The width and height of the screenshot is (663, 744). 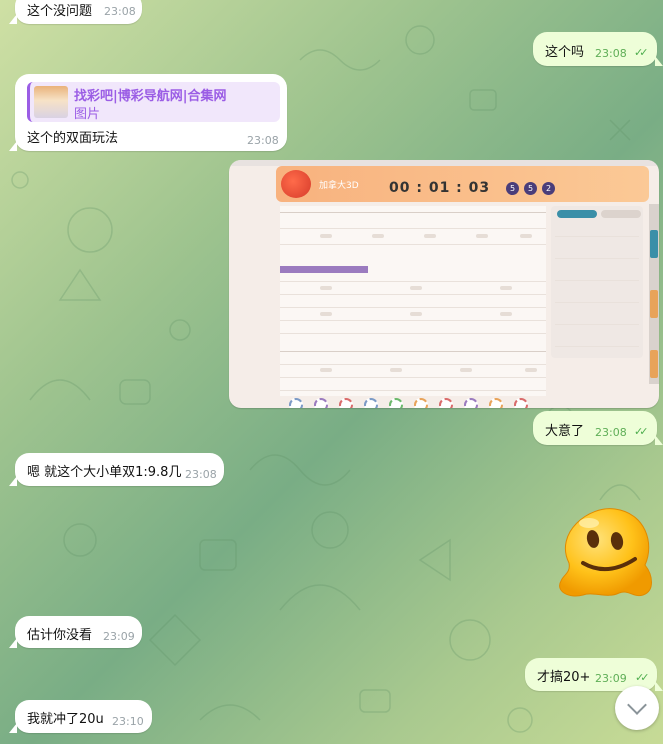 What do you see at coordinates (440, 188) in the screenshot?
I see `screenshot-timer: 00 : 01 : 03` at bounding box center [440, 188].